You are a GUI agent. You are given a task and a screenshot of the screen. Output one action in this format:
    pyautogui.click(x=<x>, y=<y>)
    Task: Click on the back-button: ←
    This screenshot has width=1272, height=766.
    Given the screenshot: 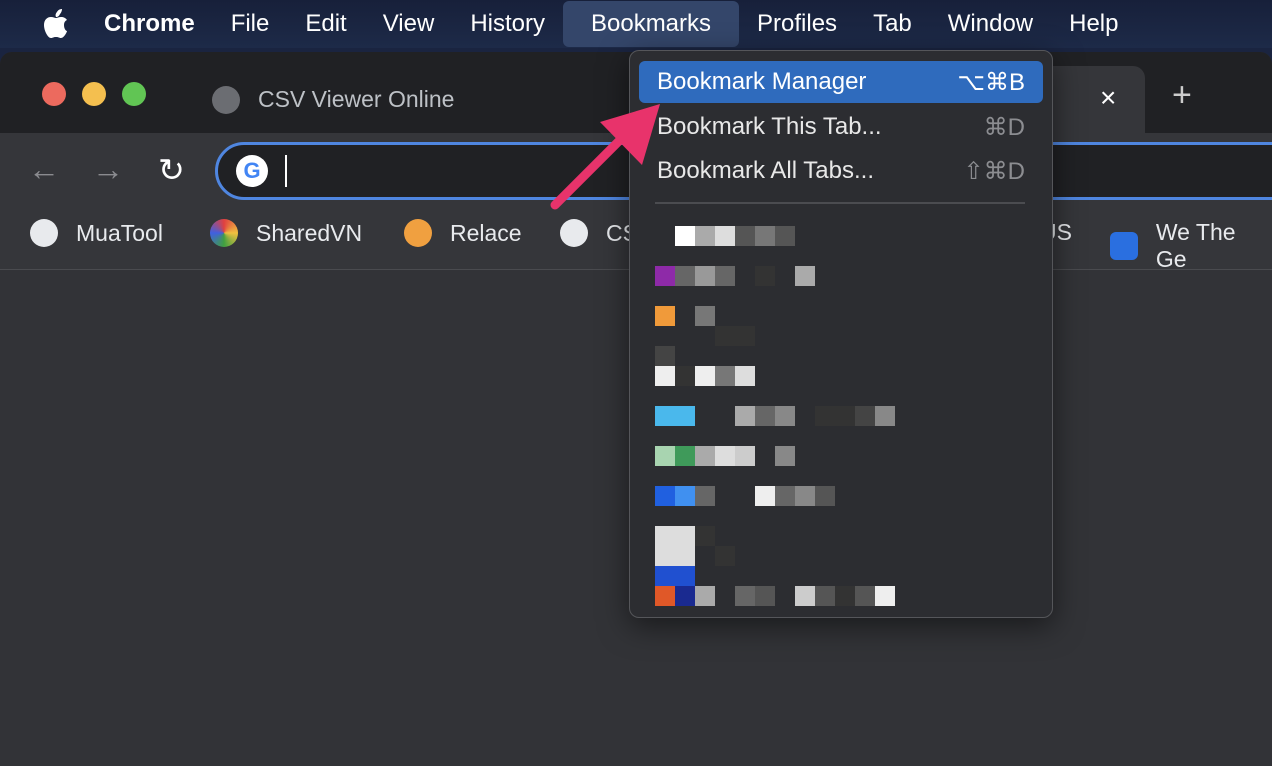 What is the action you would take?
    pyautogui.click(x=44, y=169)
    